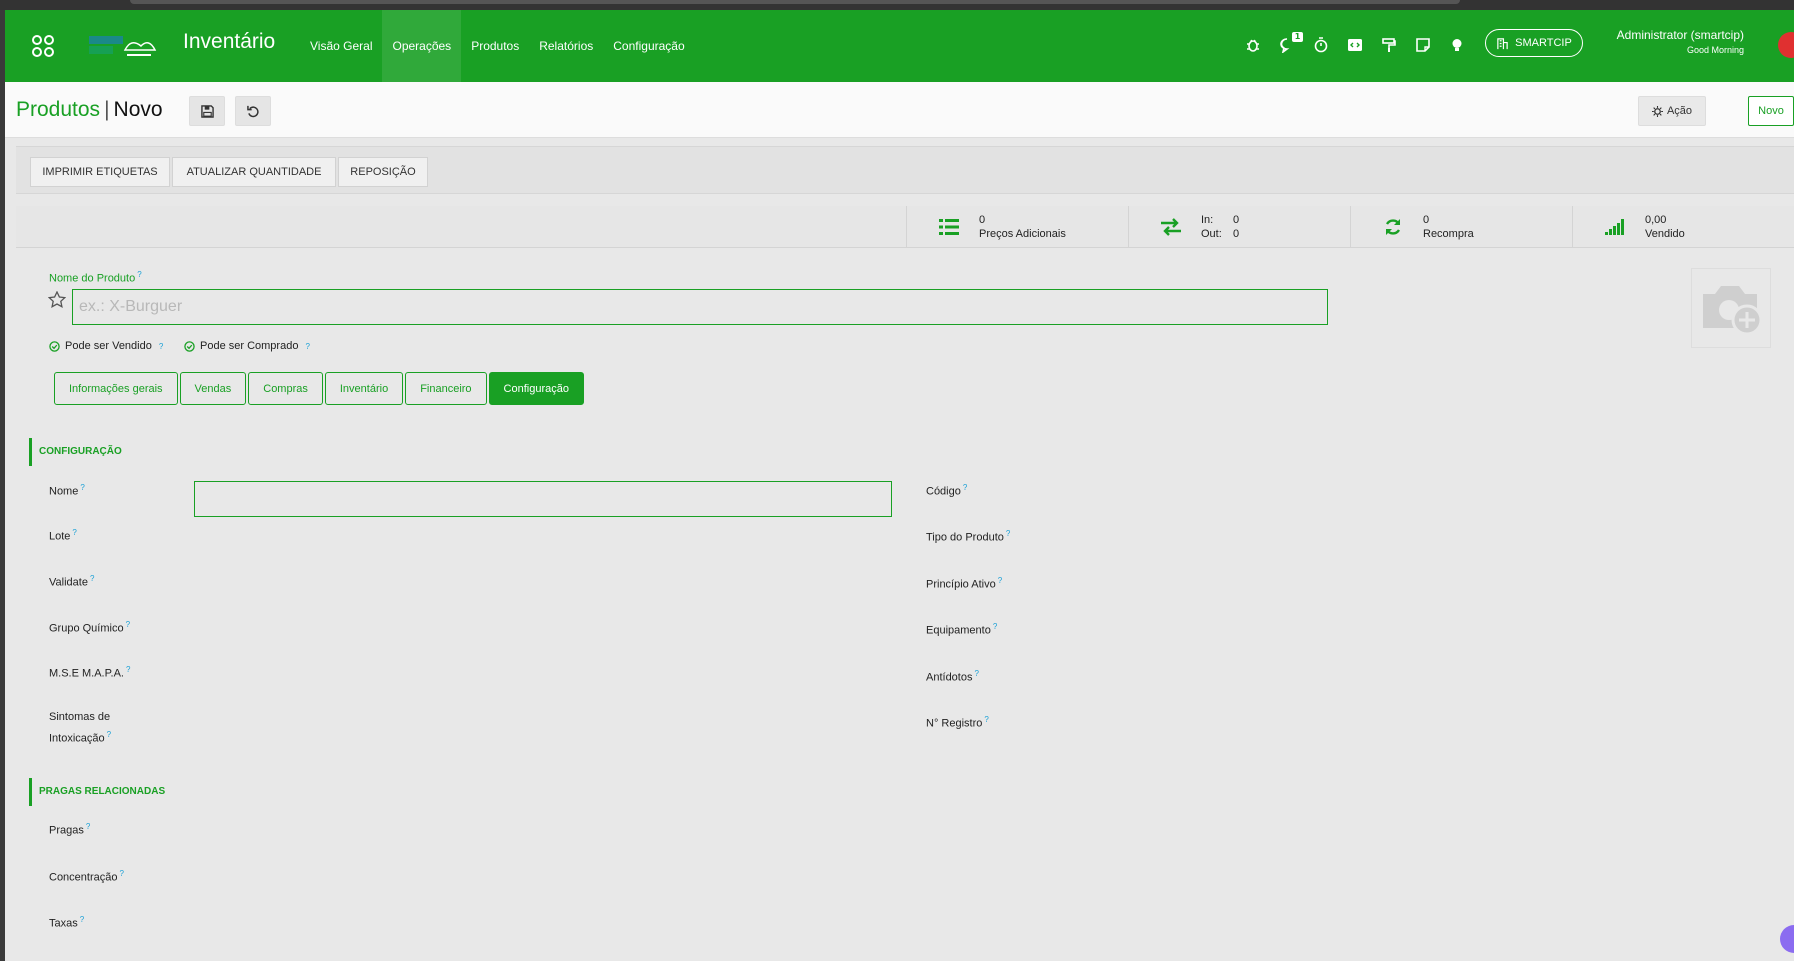 This screenshot has width=1794, height=961. I want to click on user-menu: Administrator (smartcip) Good Morning, so click(1680, 41).